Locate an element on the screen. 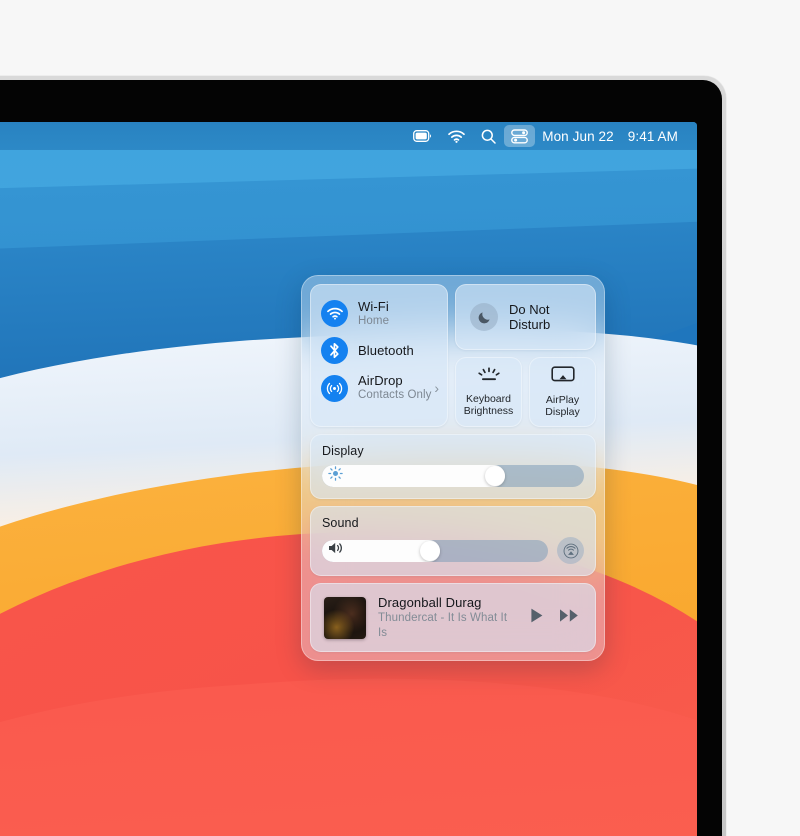 The height and width of the screenshot is (836, 800). sound-volume-slider is located at coordinates (435, 550).